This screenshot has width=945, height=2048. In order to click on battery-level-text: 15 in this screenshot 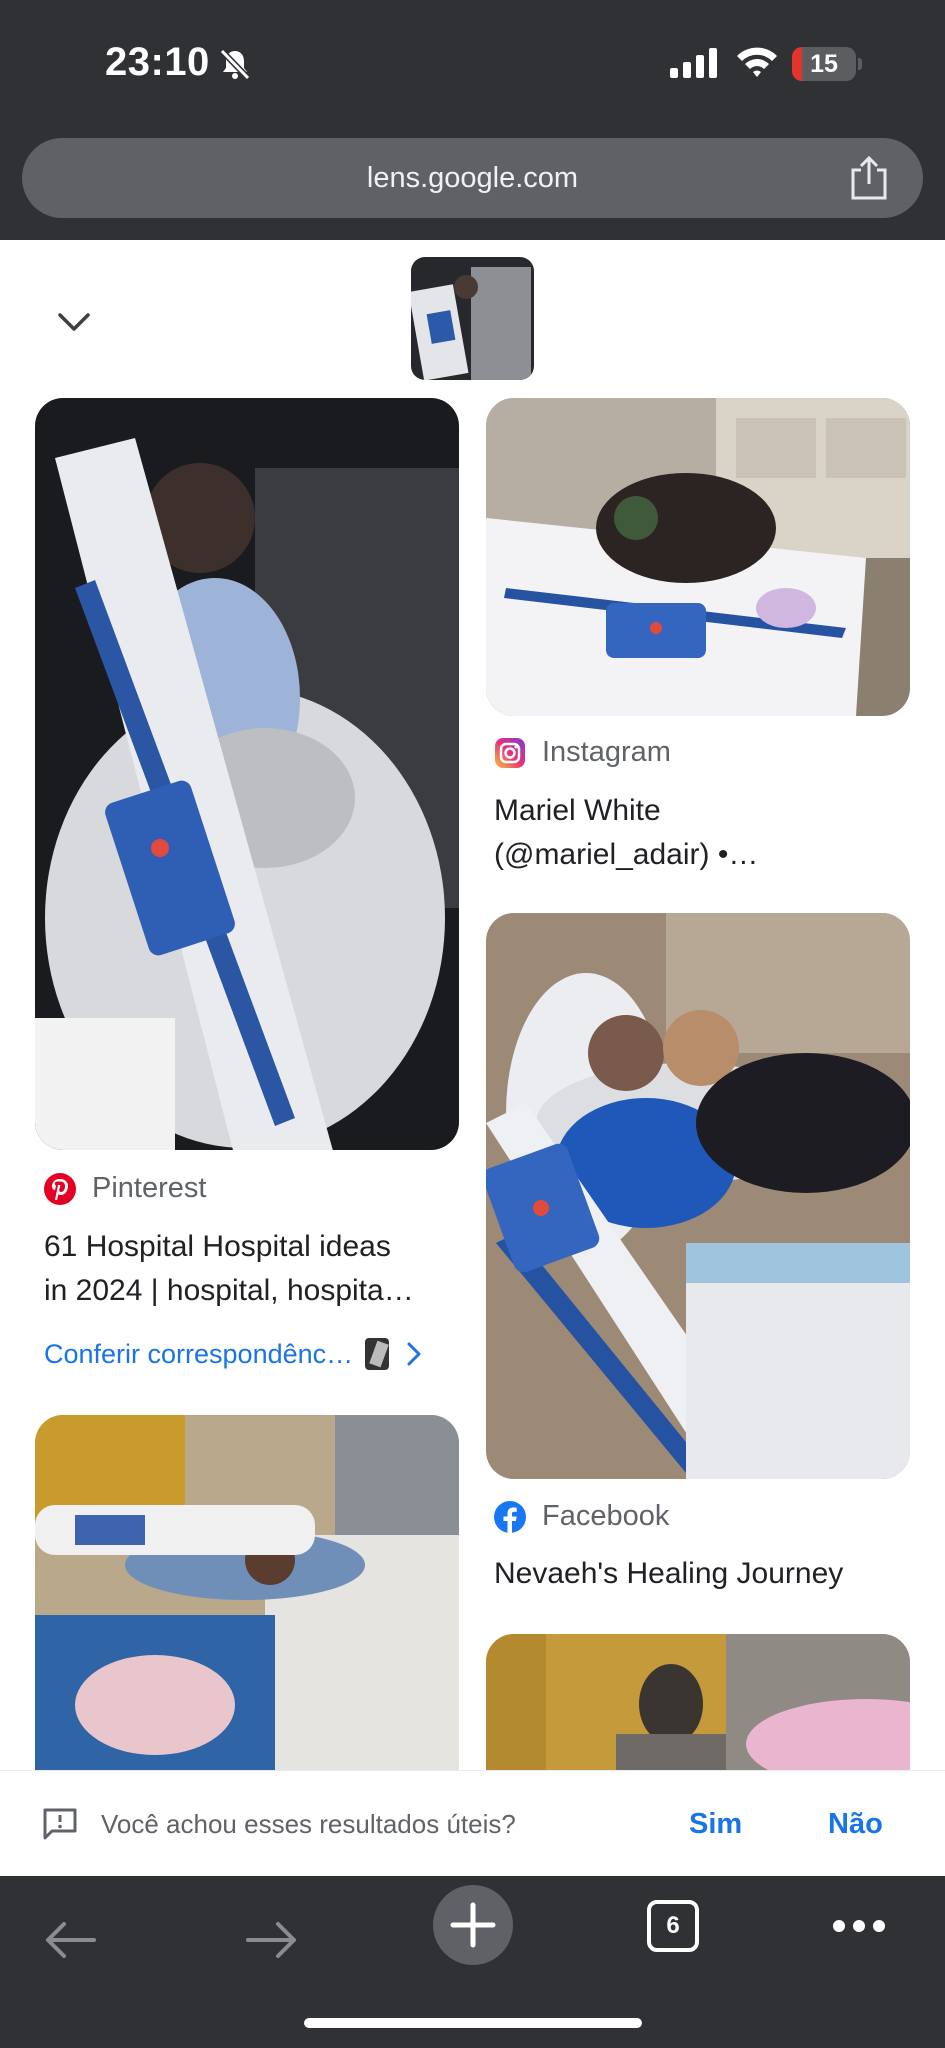, I will do `click(824, 64)`.